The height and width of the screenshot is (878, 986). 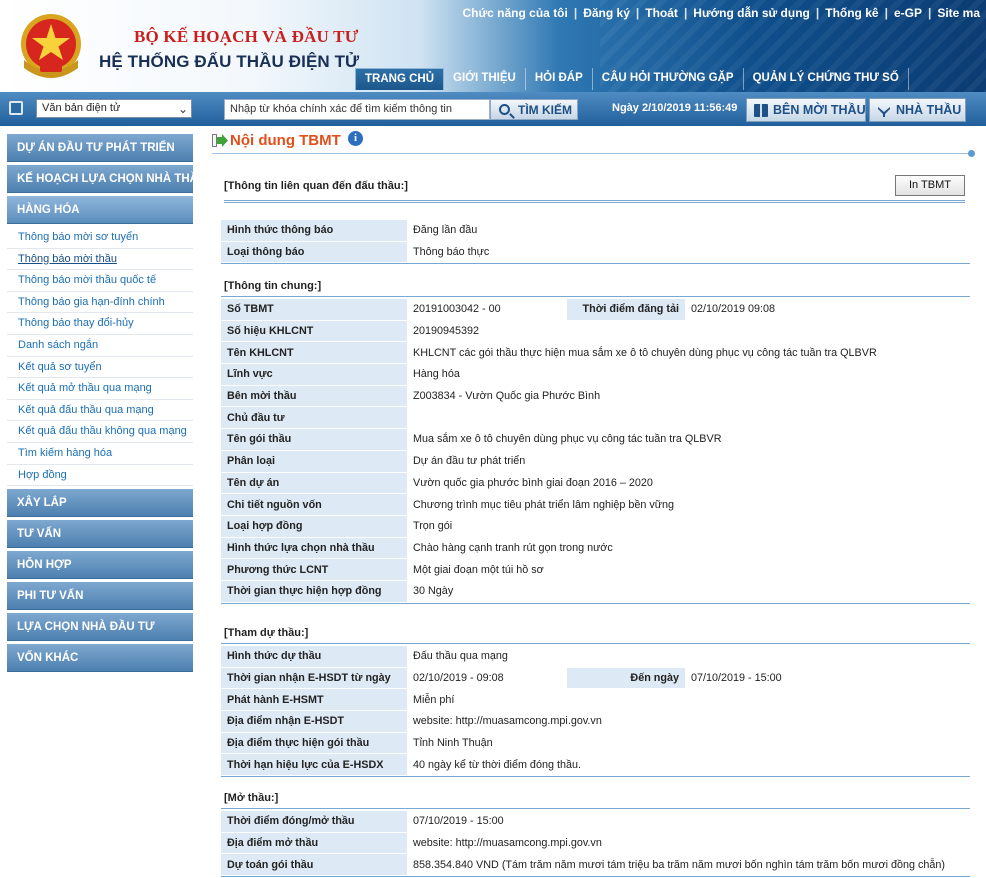 What do you see at coordinates (229, 61) in the screenshot?
I see `system-name: HỆ THỐNG ĐẤU THẦU ĐIỆN TỬ` at bounding box center [229, 61].